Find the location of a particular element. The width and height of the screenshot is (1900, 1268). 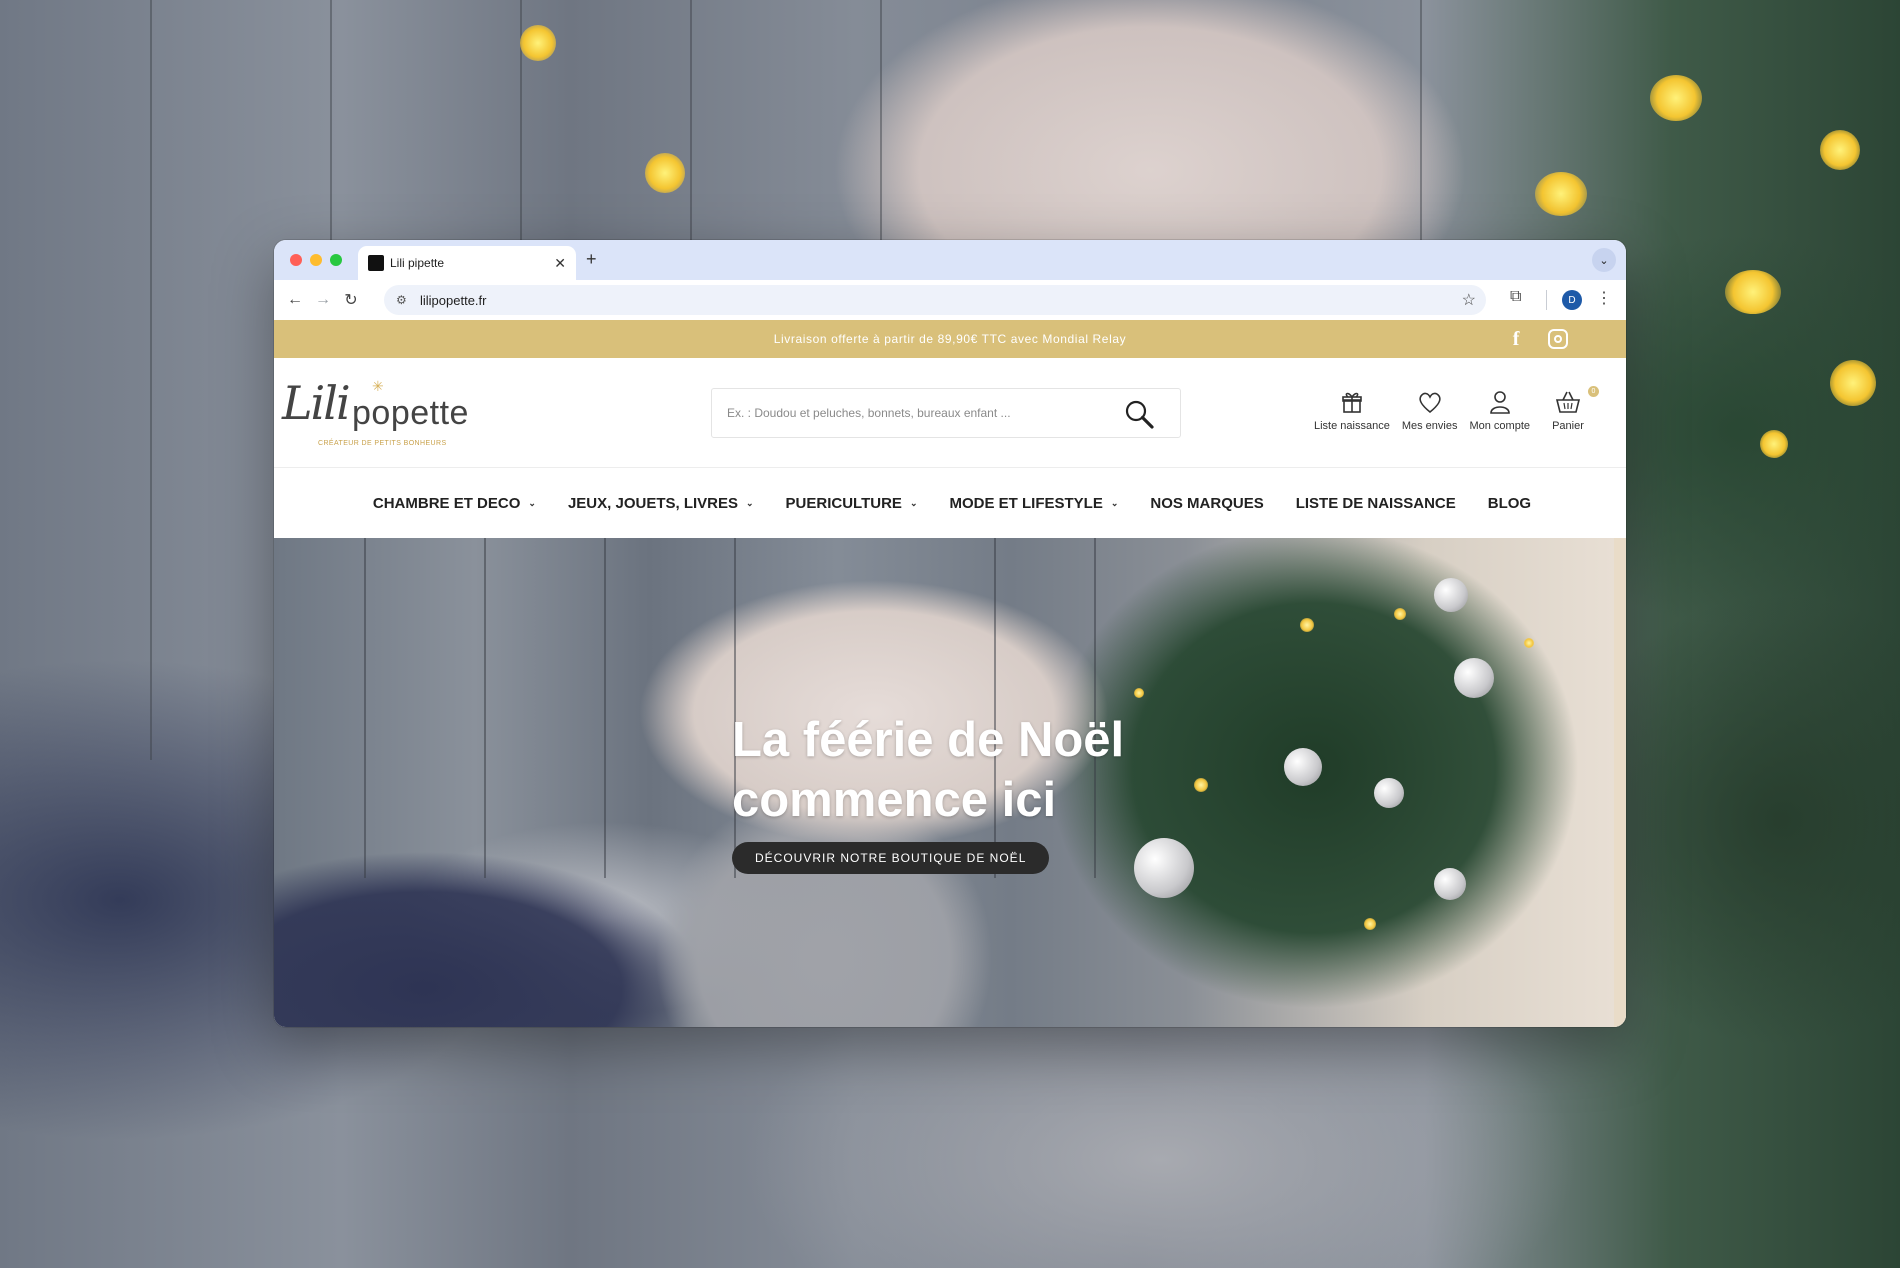

nav-item-label: BLOG is located at coordinates (1509, 503).